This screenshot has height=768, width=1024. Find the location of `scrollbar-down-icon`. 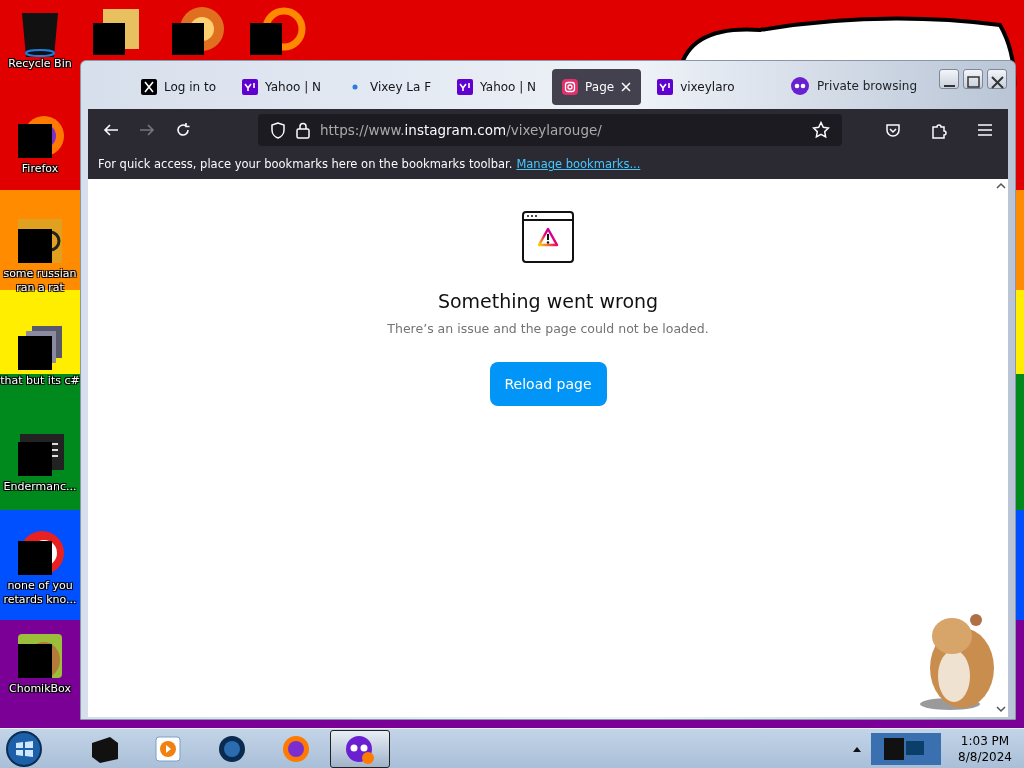

scrollbar-down-icon is located at coordinates (1001, 709).